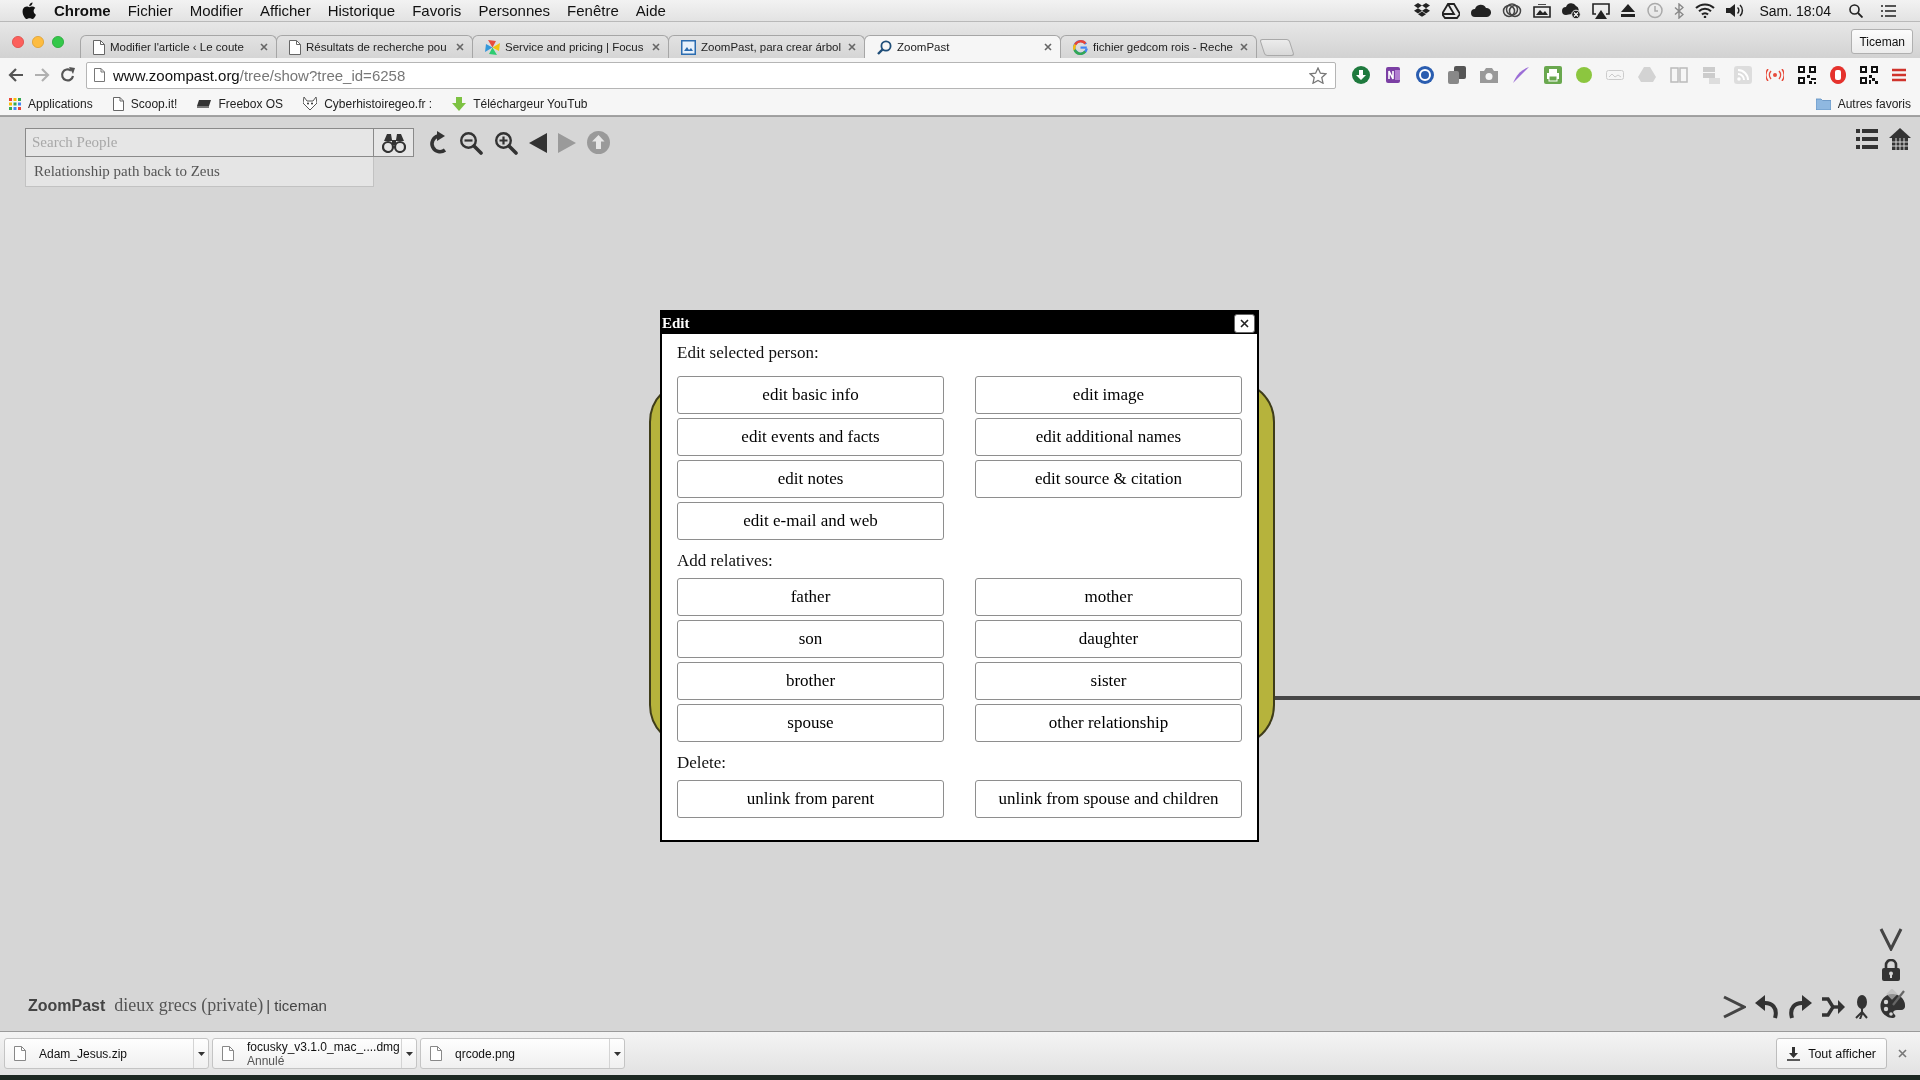 This screenshot has height=1080, width=1920. Describe the element at coordinates (884, 47) in the screenshot. I see `magnifier-icon` at that location.